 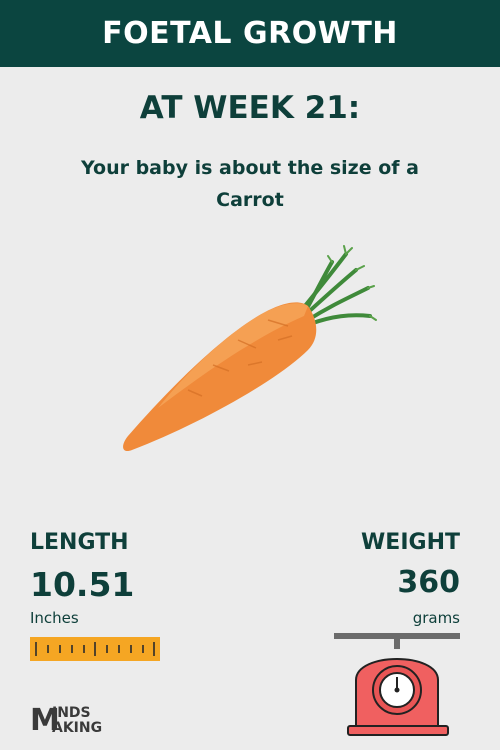 What do you see at coordinates (82, 584) in the screenshot?
I see `length-value: 10.51` at bounding box center [82, 584].